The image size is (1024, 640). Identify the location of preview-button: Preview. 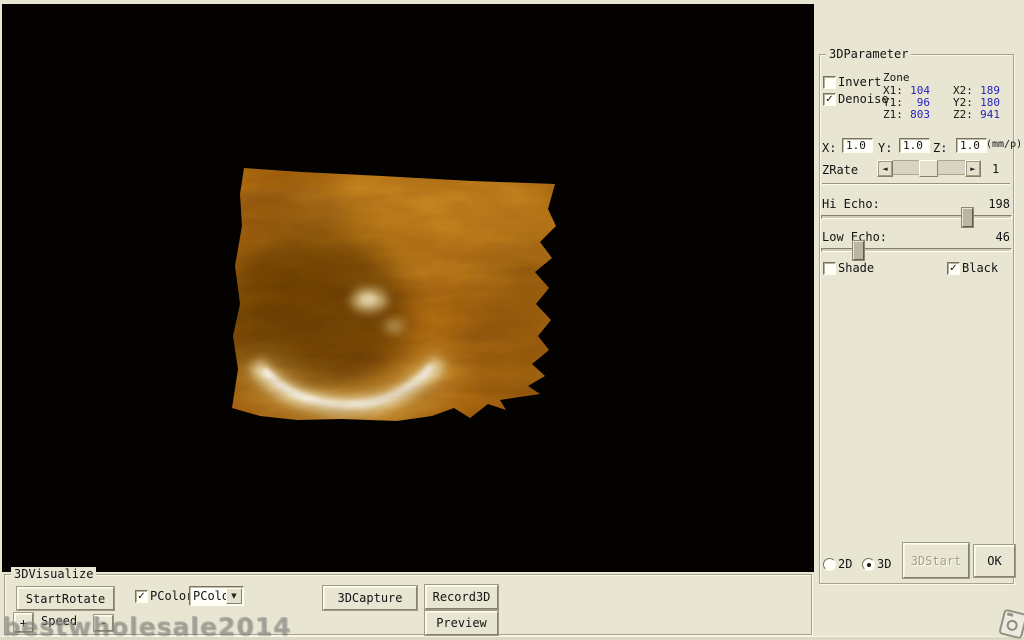
(461, 623).